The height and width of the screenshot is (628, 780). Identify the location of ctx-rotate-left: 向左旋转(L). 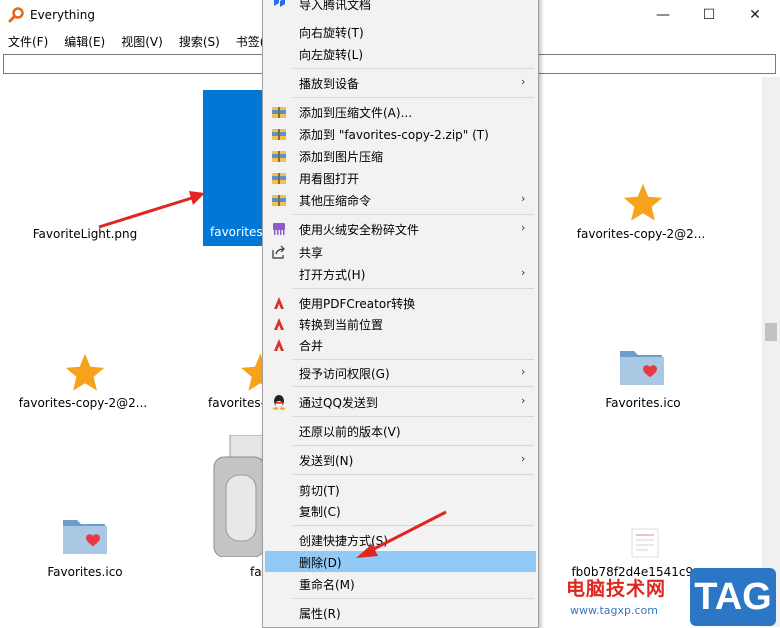
(400, 53).